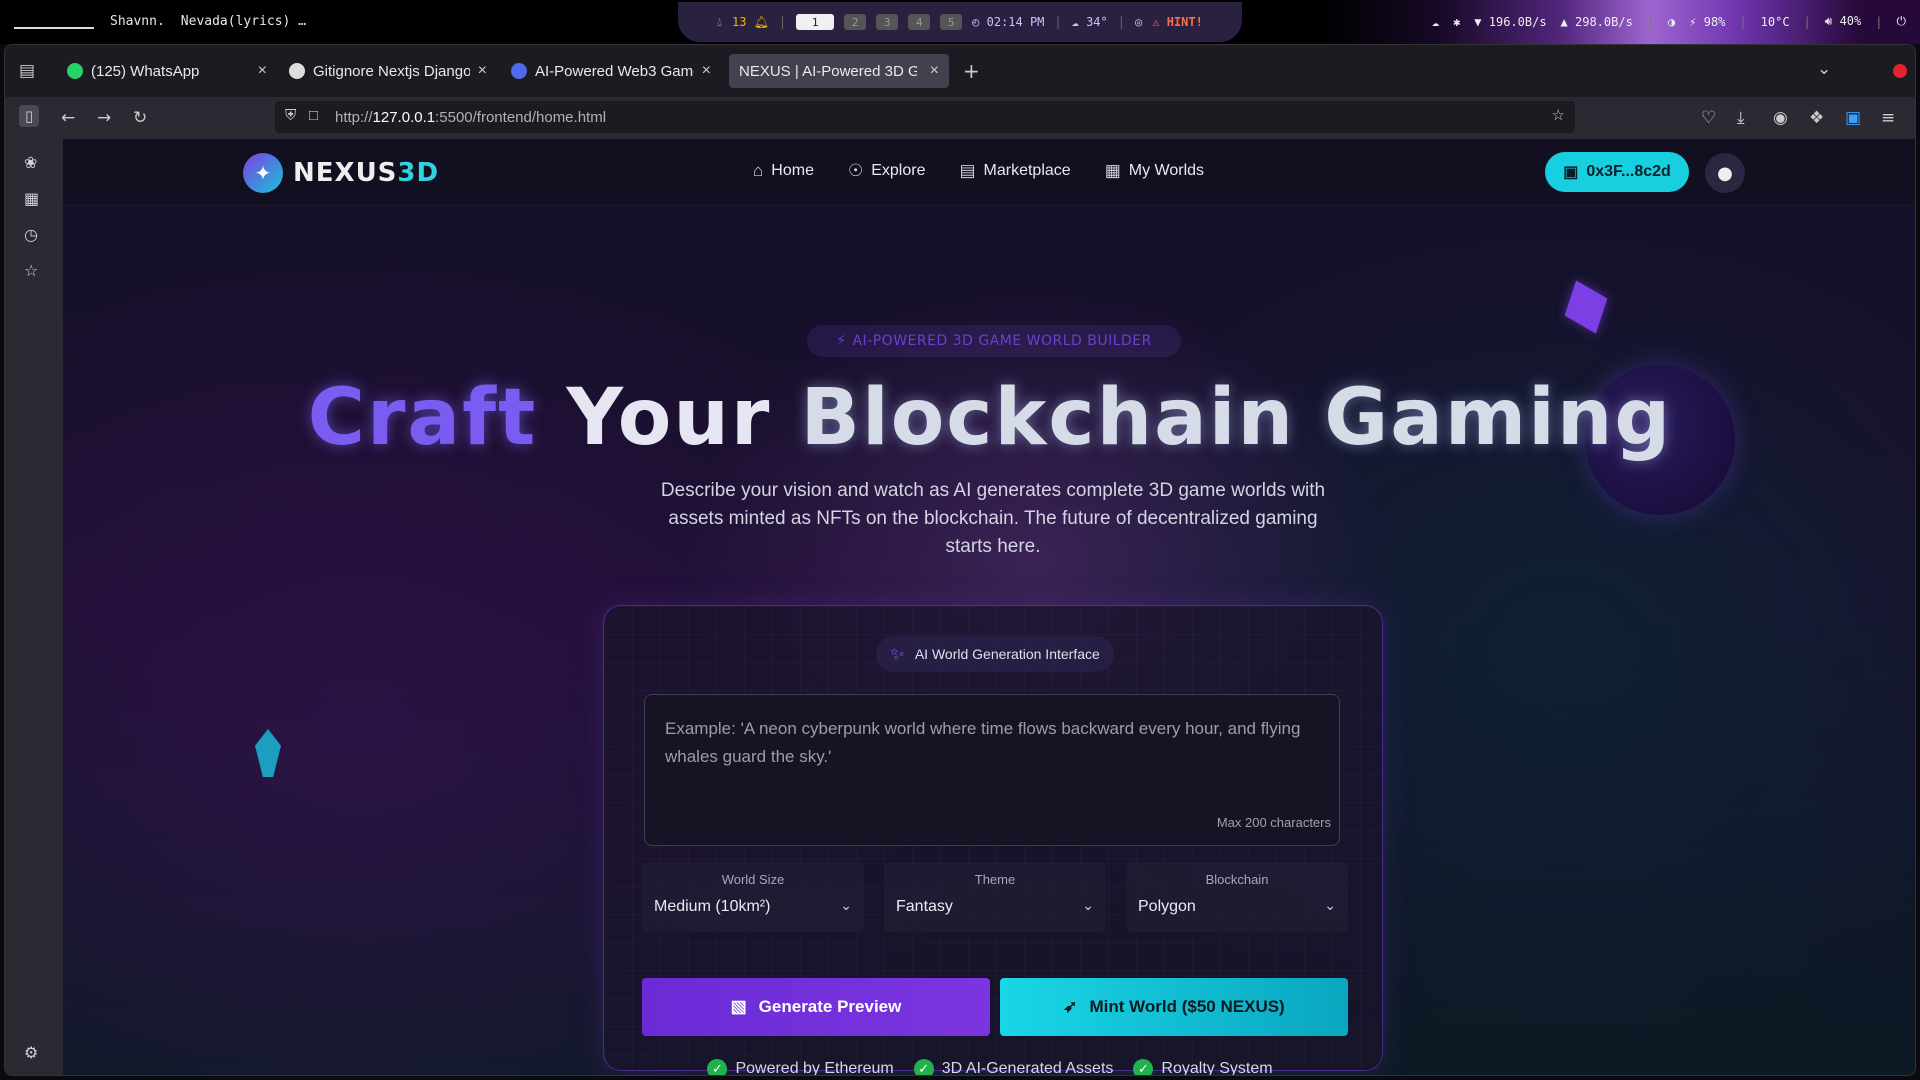 The image size is (1920, 1080). I want to click on menu-icon: ≡, so click(1888, 118).